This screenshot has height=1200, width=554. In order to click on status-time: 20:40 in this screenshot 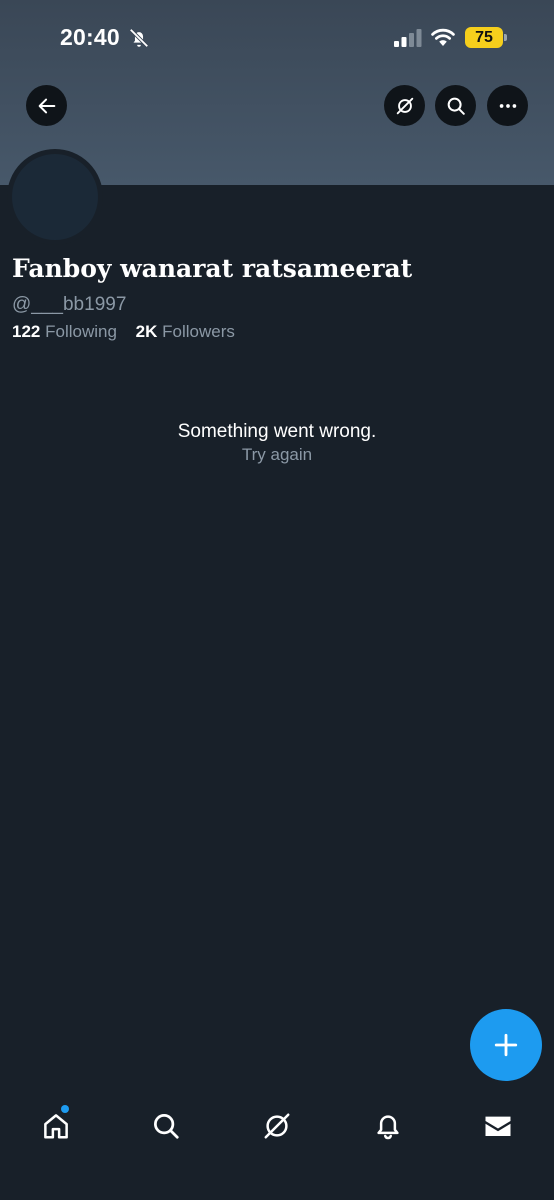, I will do `click(90, 37)`.